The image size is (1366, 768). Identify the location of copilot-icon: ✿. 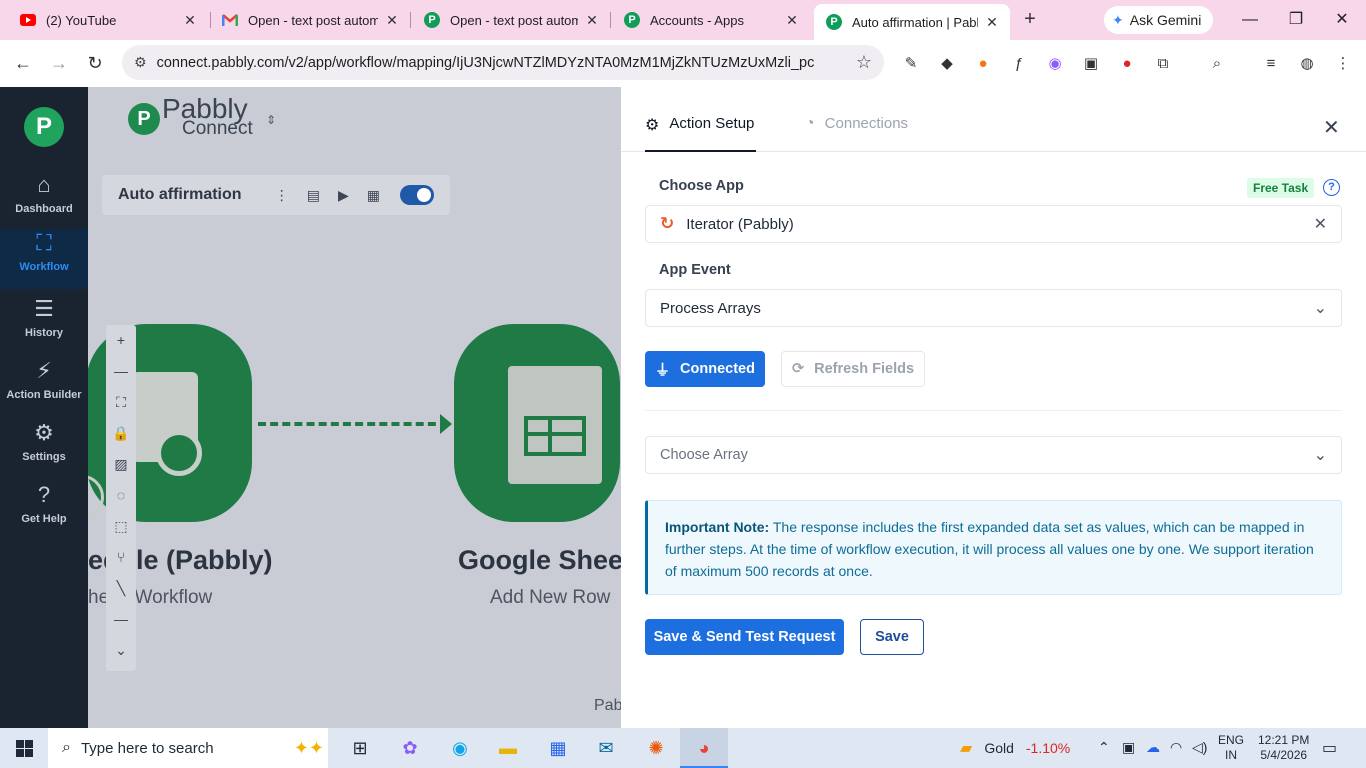
(410, 748).